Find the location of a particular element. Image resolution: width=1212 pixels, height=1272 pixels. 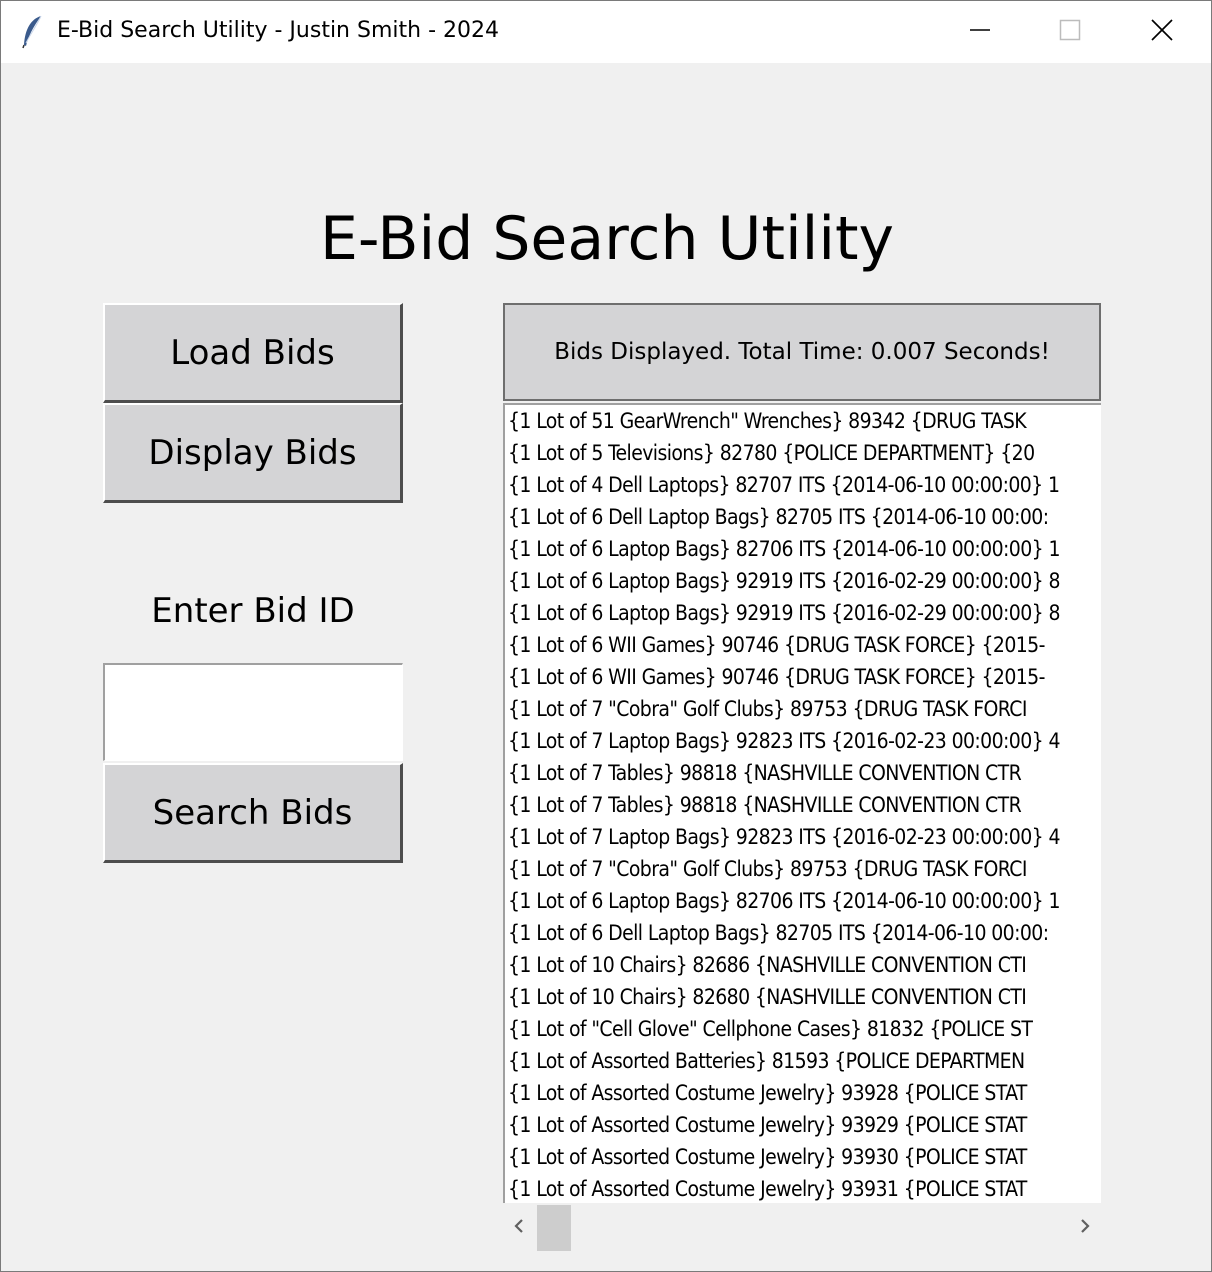

chevron-left-icon is located at coordinates (519, 1228).